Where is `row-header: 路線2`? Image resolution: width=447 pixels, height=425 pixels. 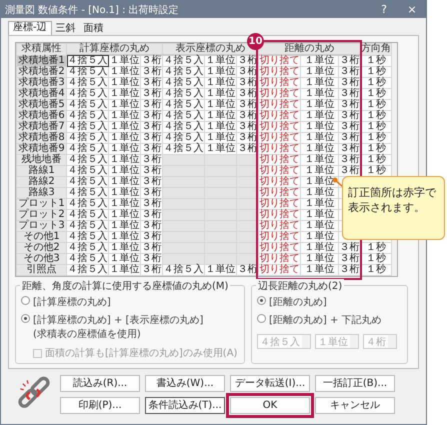 row-header: 路線2 is located at coordinates (41, 182).